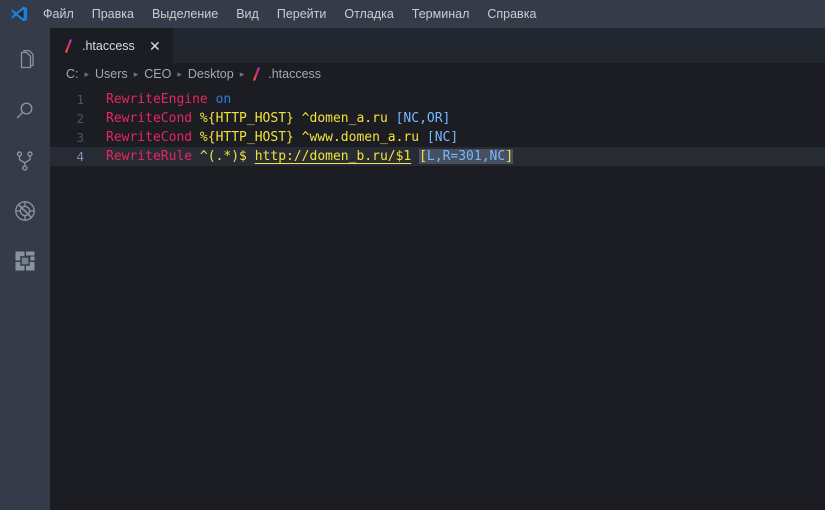  What do you see at coordinates (211, 74) in the screenshot?
I see `breadcrumb-item-desktop: Desktop` at bounding box center [211, 74].